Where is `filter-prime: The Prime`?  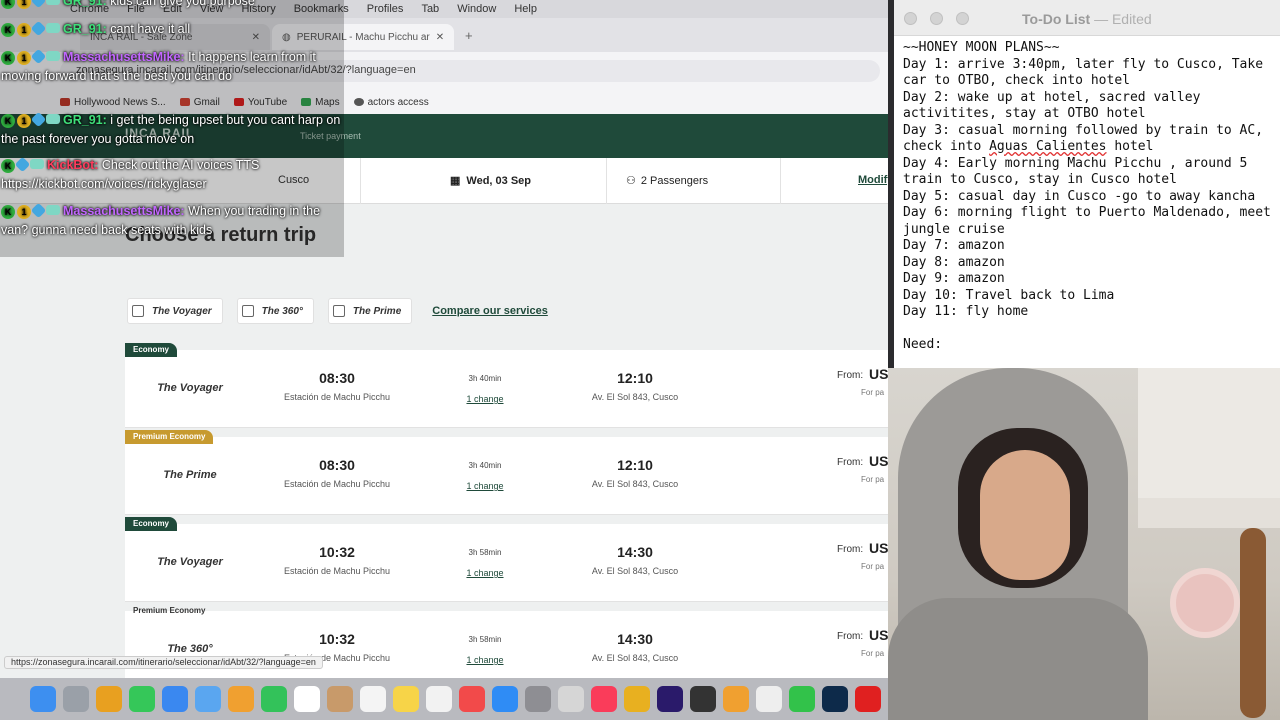
filter-prime: The Prime is located at coordinates (370, 311).